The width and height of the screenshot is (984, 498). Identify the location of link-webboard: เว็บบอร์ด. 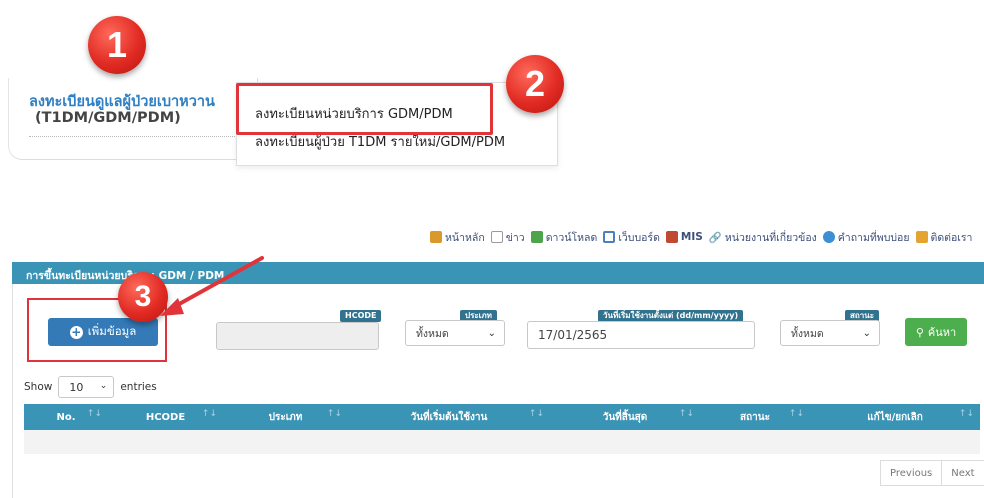
(631, 237).